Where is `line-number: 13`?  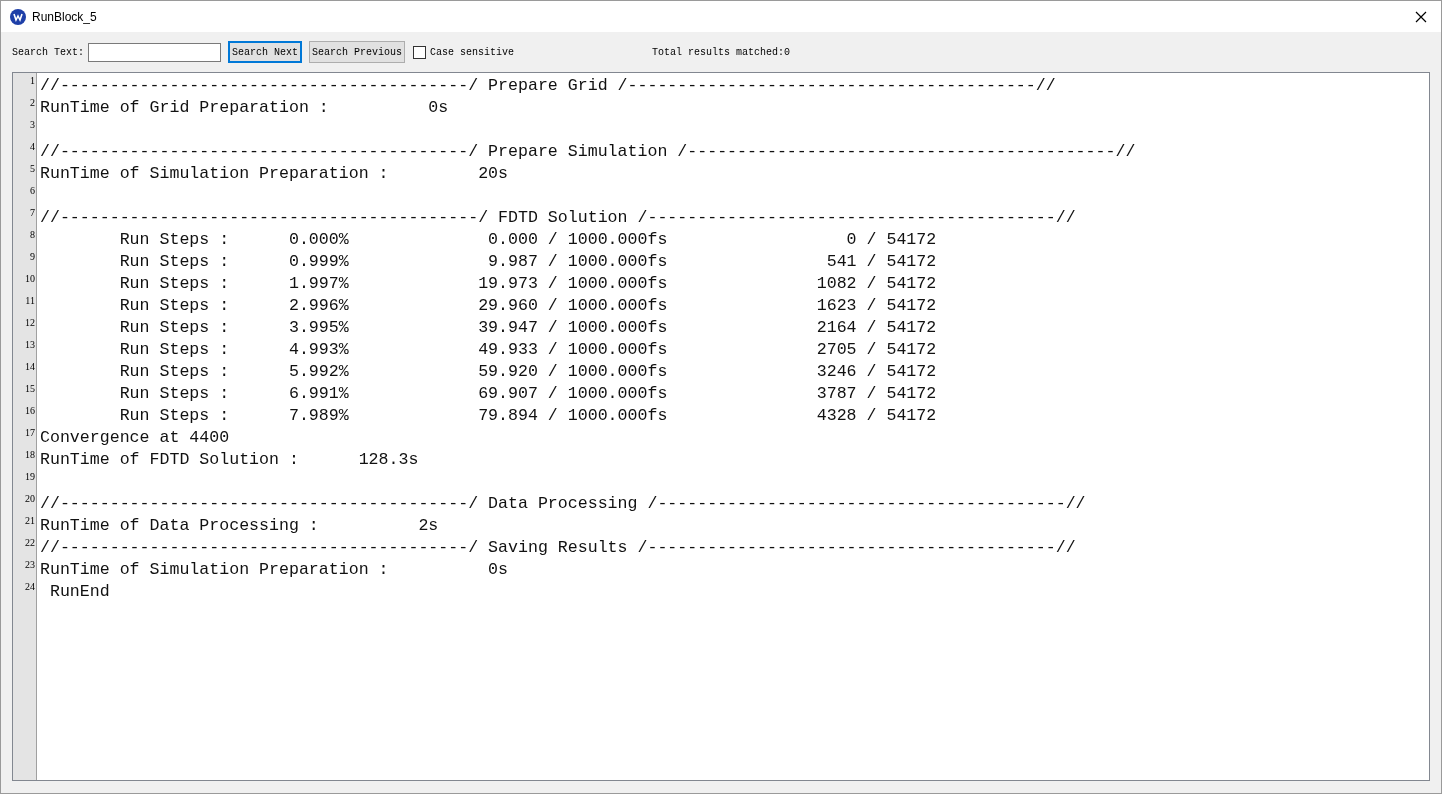
line-number: 13 is located at coordinates (30, 345).